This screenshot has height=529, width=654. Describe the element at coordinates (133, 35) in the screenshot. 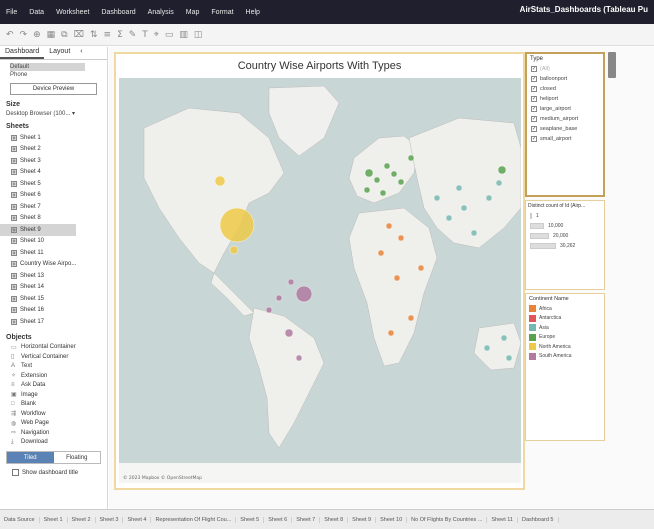

I see `highlight-icon: ✎` at that location.